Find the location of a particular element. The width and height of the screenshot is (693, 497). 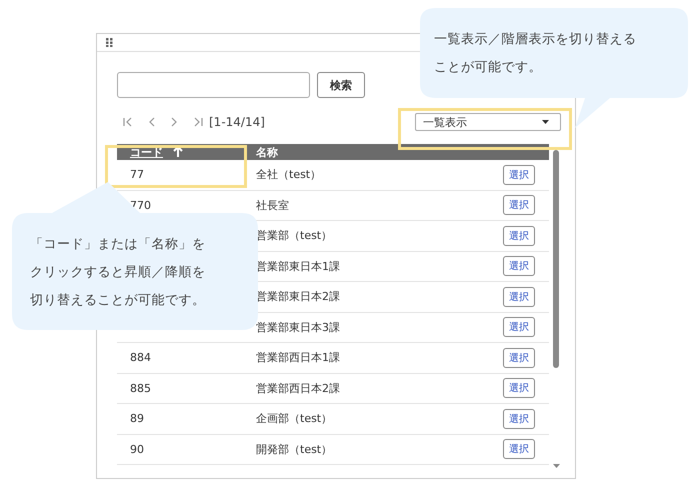

table-cell: 884 is located at coordinates (140, 357).